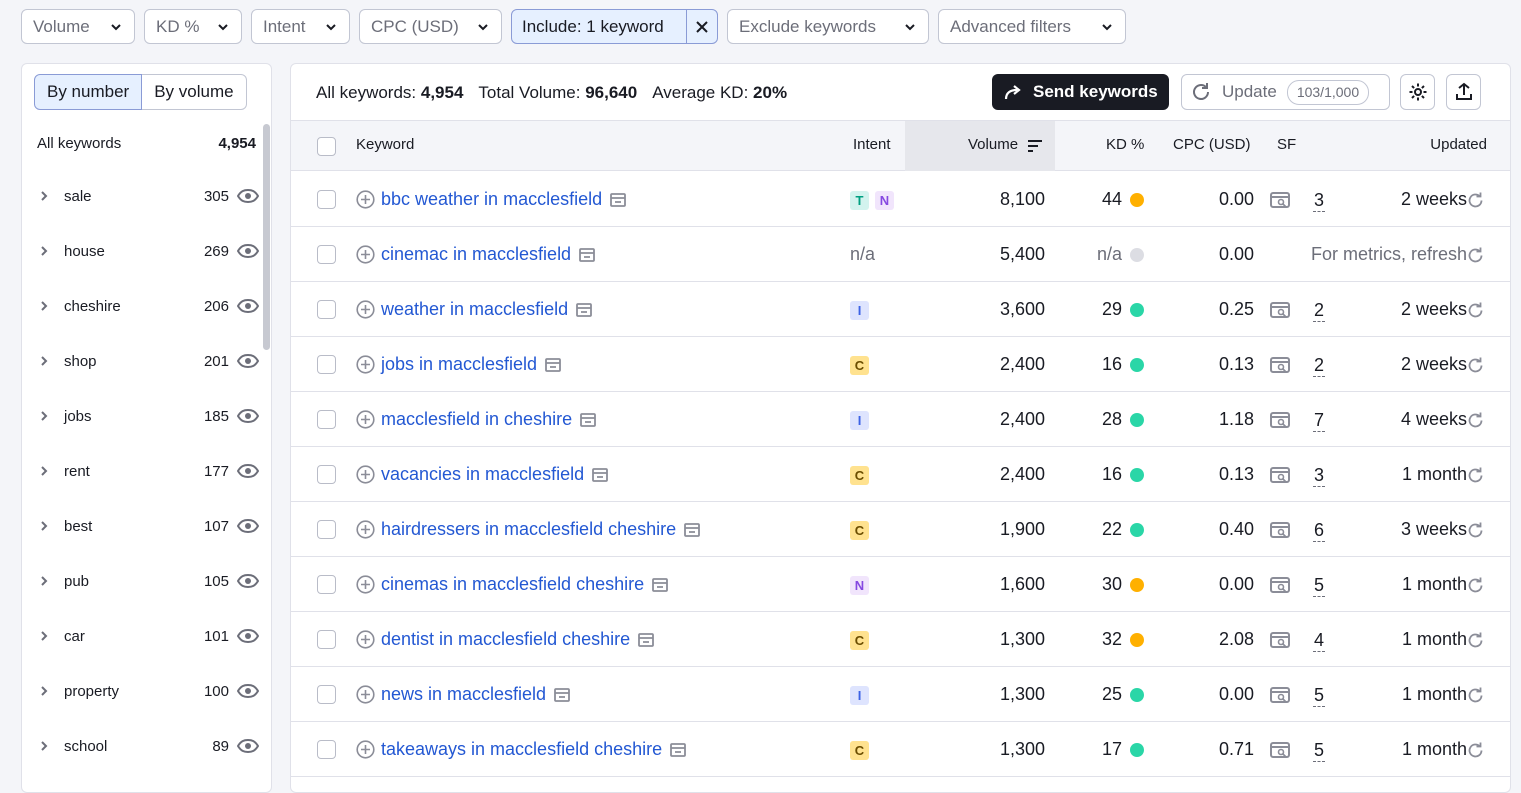  What do you see at coordinates (148, 691) in the screenshot?
I see `group-item-property: property 100` at bounding box center [148, 691].